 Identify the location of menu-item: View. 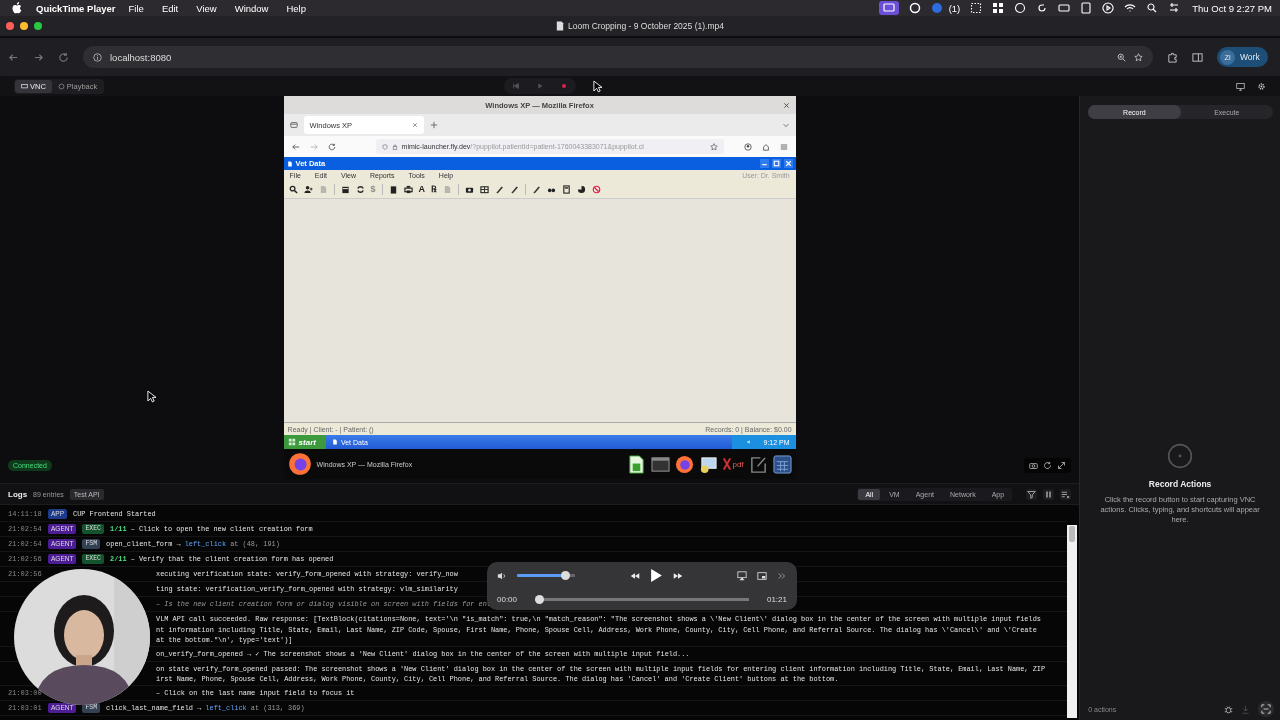
(206, 8).